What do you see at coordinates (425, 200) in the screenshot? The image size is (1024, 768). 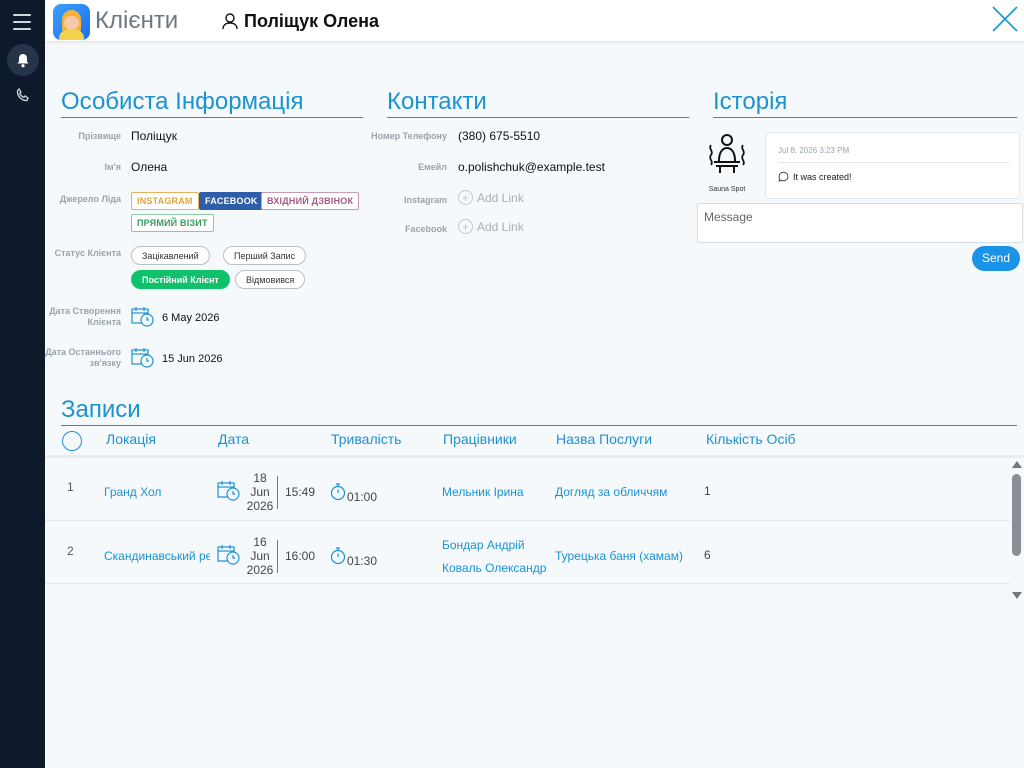 I see `instagram-label: Instagram` at bounding box center [425, 200].